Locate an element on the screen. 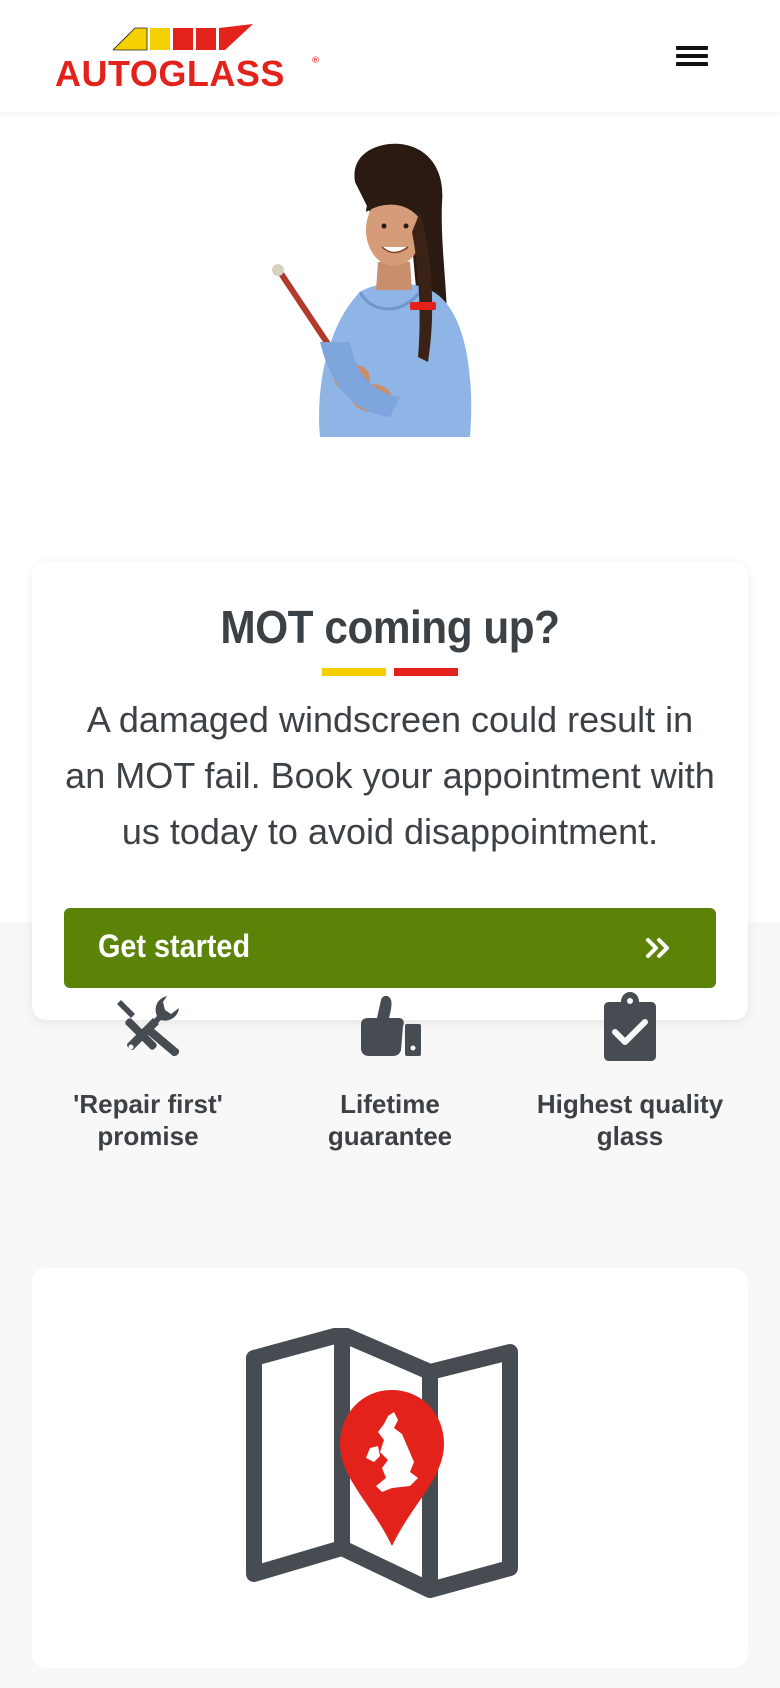 This screenshot has height=1688, width=780. feature-repair-first: 'Repair first' promise is located at coordinates (148, 1072).